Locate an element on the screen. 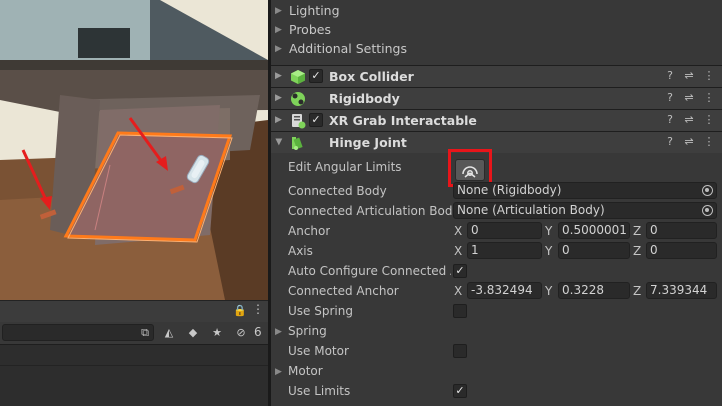  connected-articulation-body-field: None (Articulation Body) is located at coordinates (585, 210).